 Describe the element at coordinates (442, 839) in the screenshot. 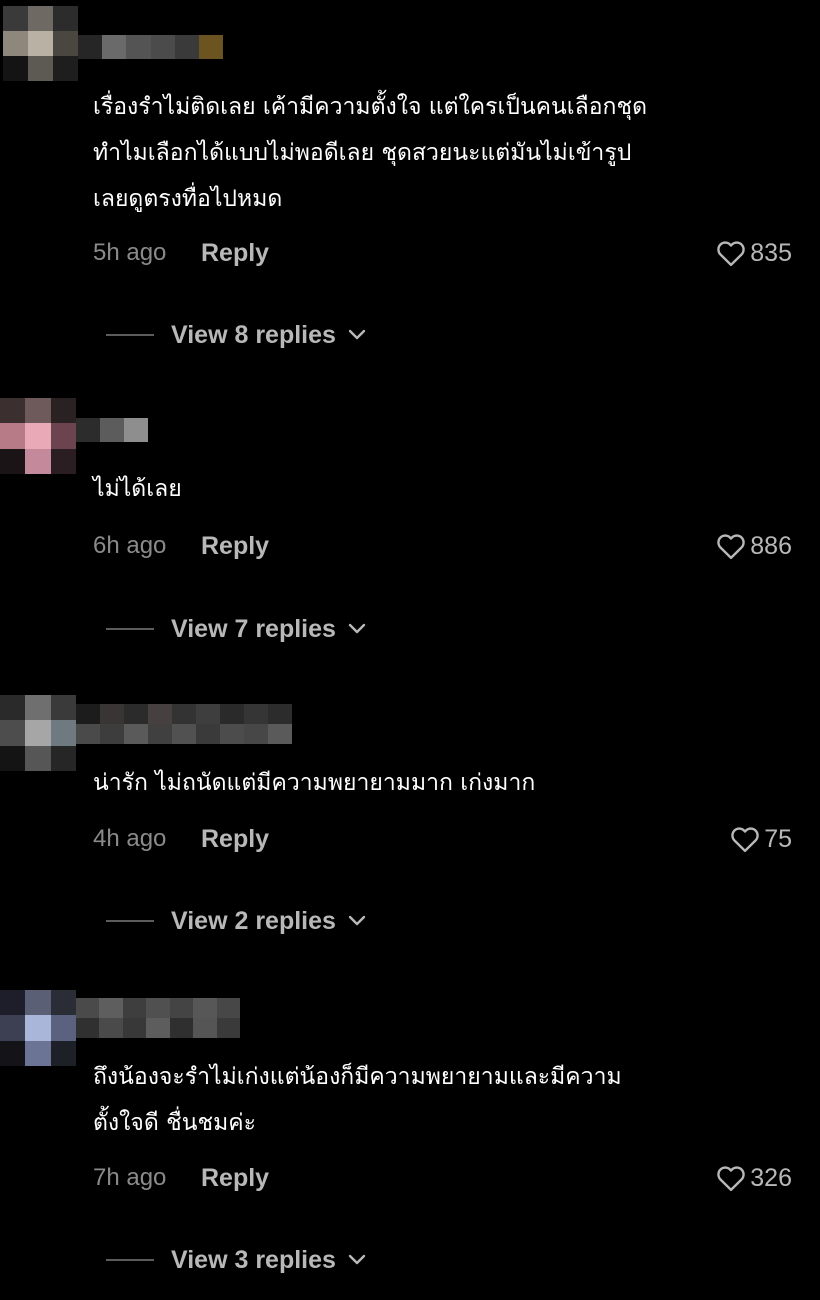

I see `comment-meta: 4h ago Reply 75` at that location.